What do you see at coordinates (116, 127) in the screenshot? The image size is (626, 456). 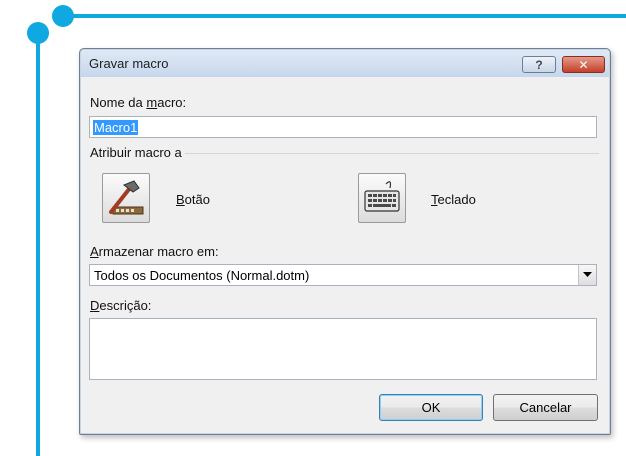 I see `macro-name-value: Macro1` at bounding box center [116, 127].